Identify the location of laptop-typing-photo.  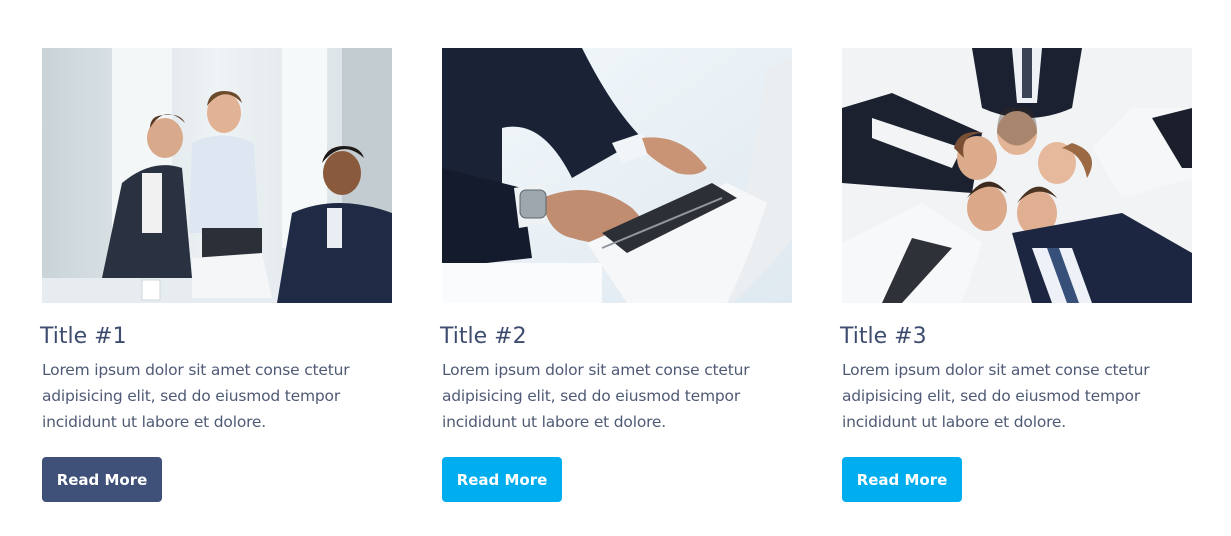
(617, 175).